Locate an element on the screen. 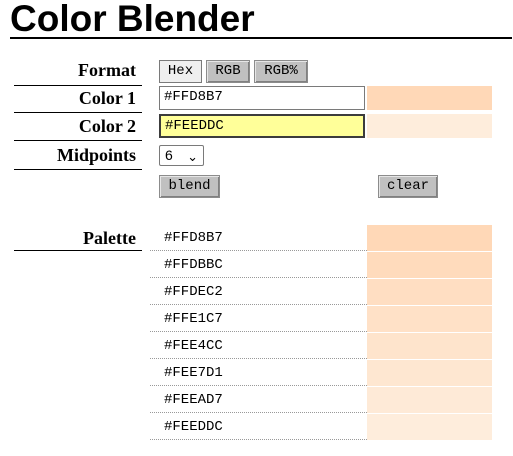 The image size is (513, 456). palette-hex: #FFDBBC is located at coordinates (193, 265).